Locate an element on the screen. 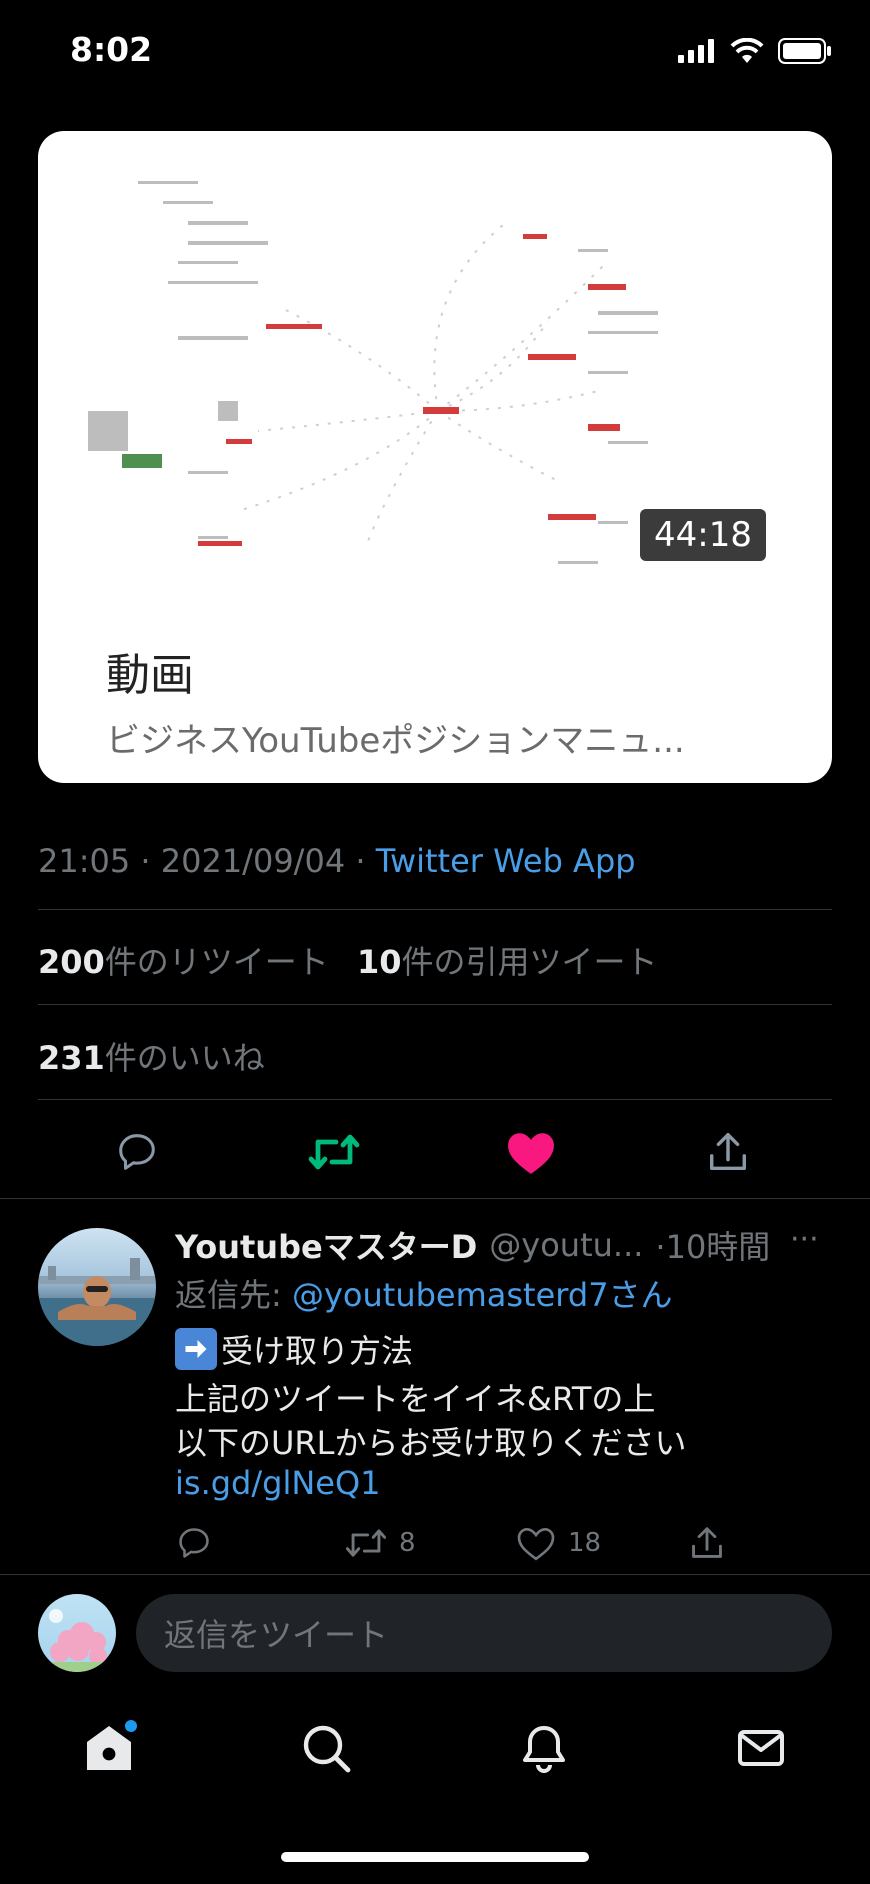  quotes-link: 10件の引用ツイート is located at coordinates (507, 962).